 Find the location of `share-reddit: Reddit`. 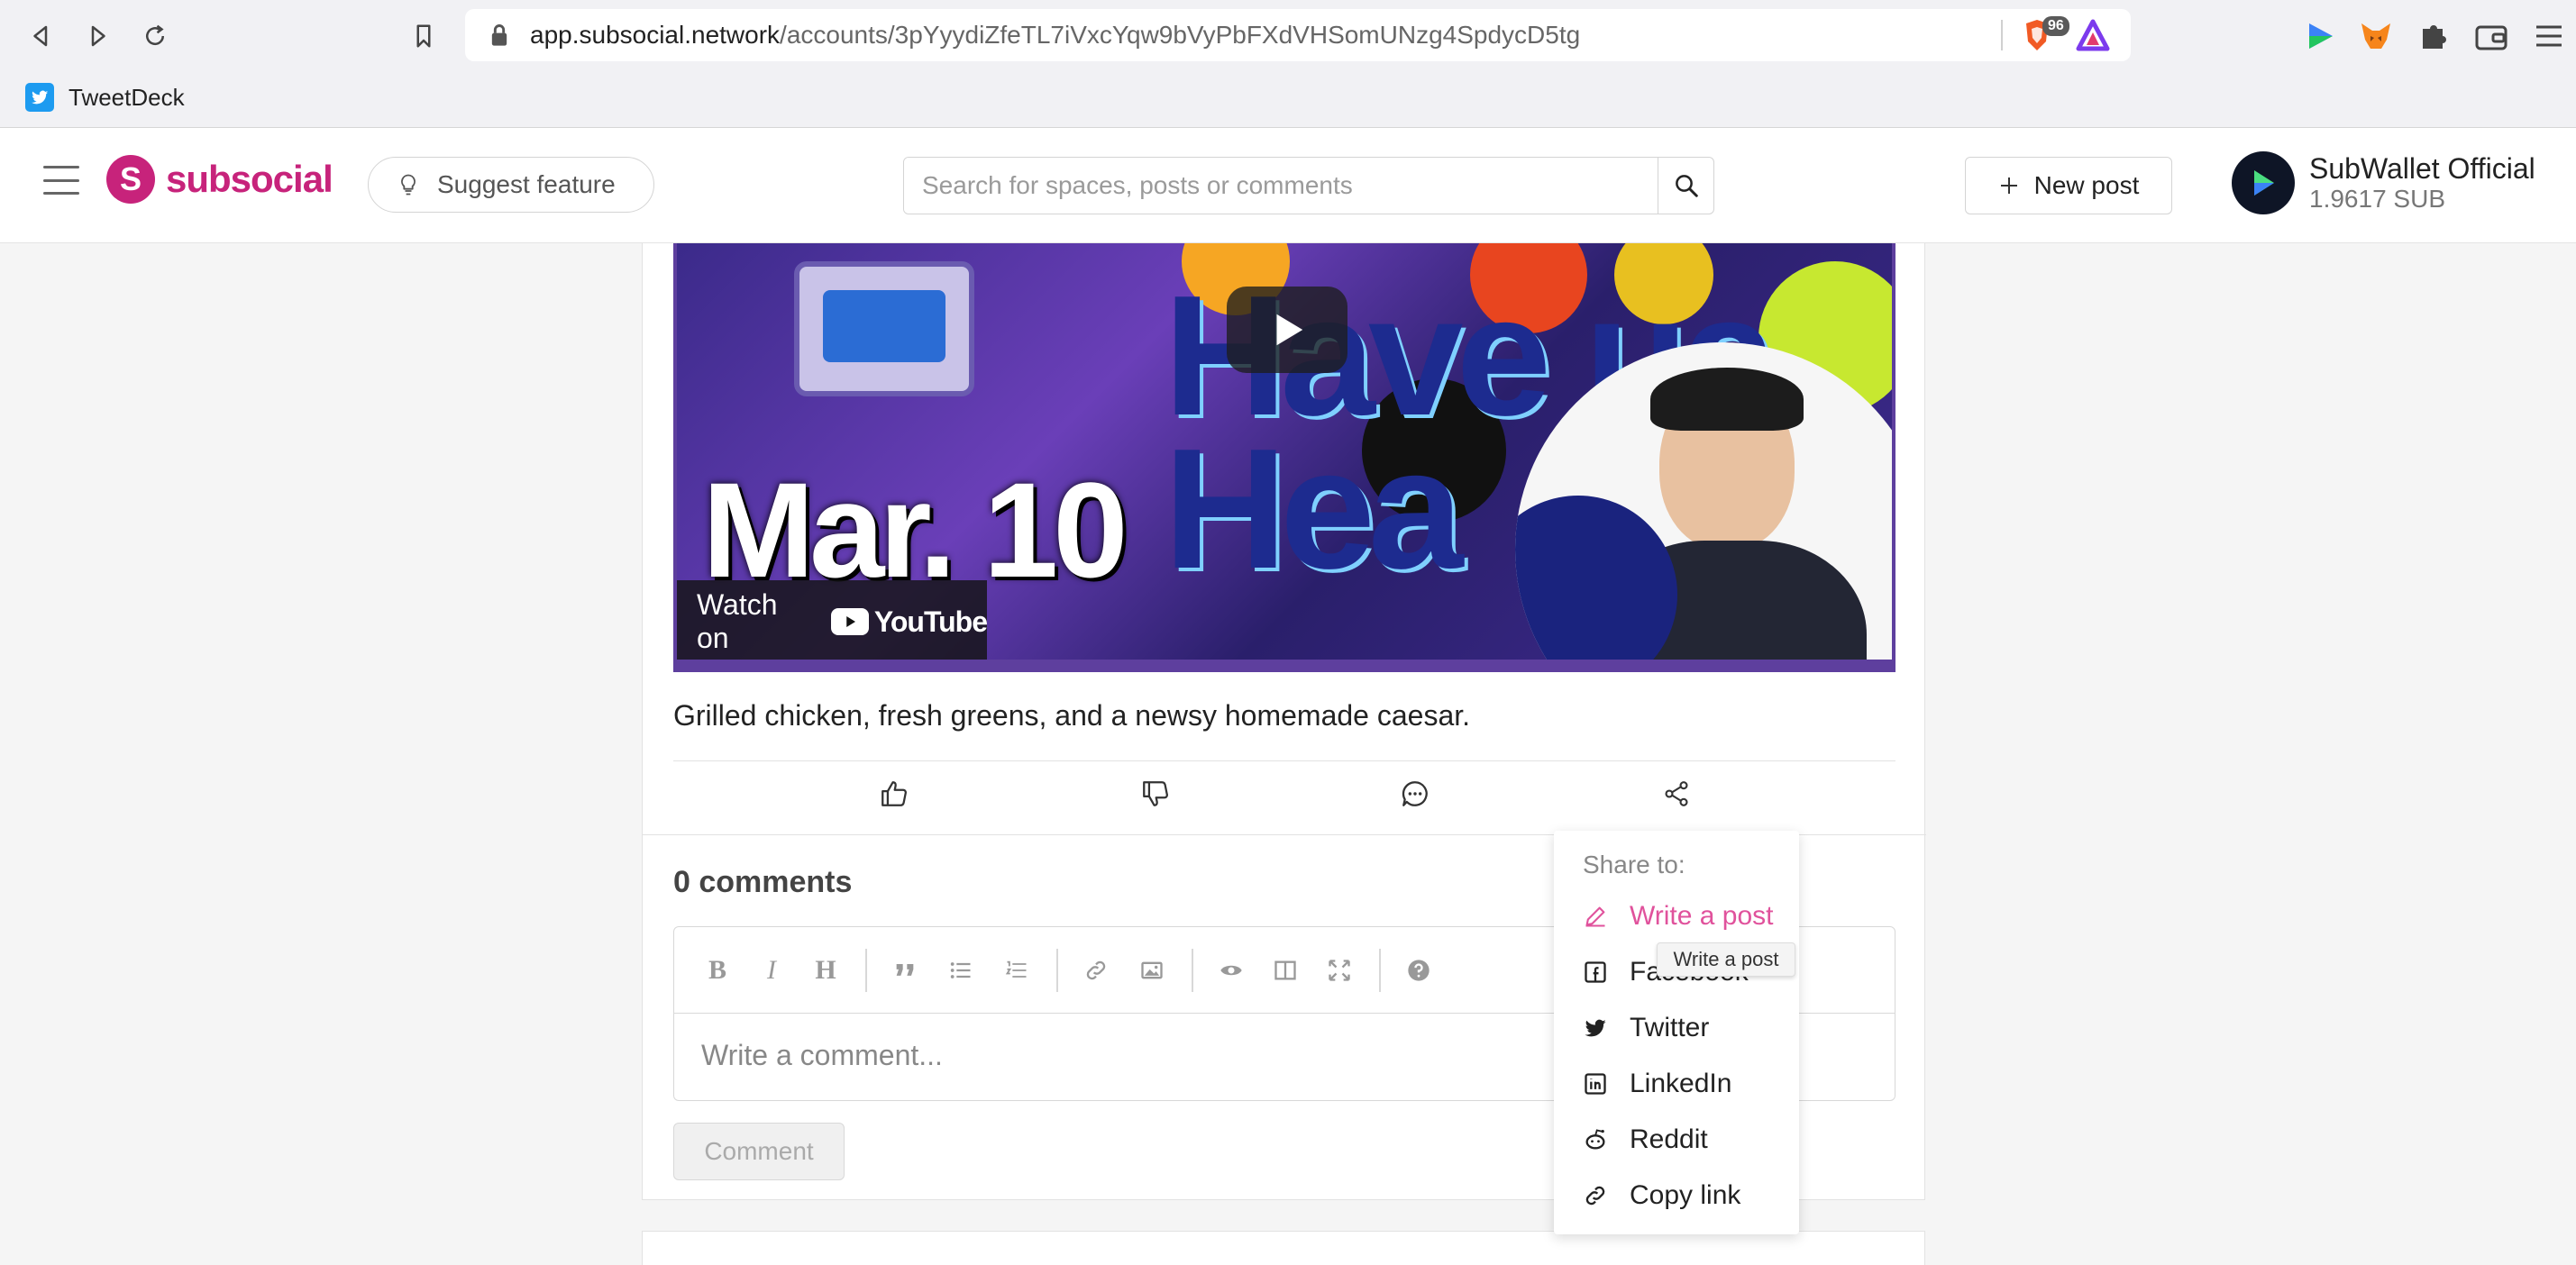

share-reddit: Reddit is located at coordinates (1645, 1139).